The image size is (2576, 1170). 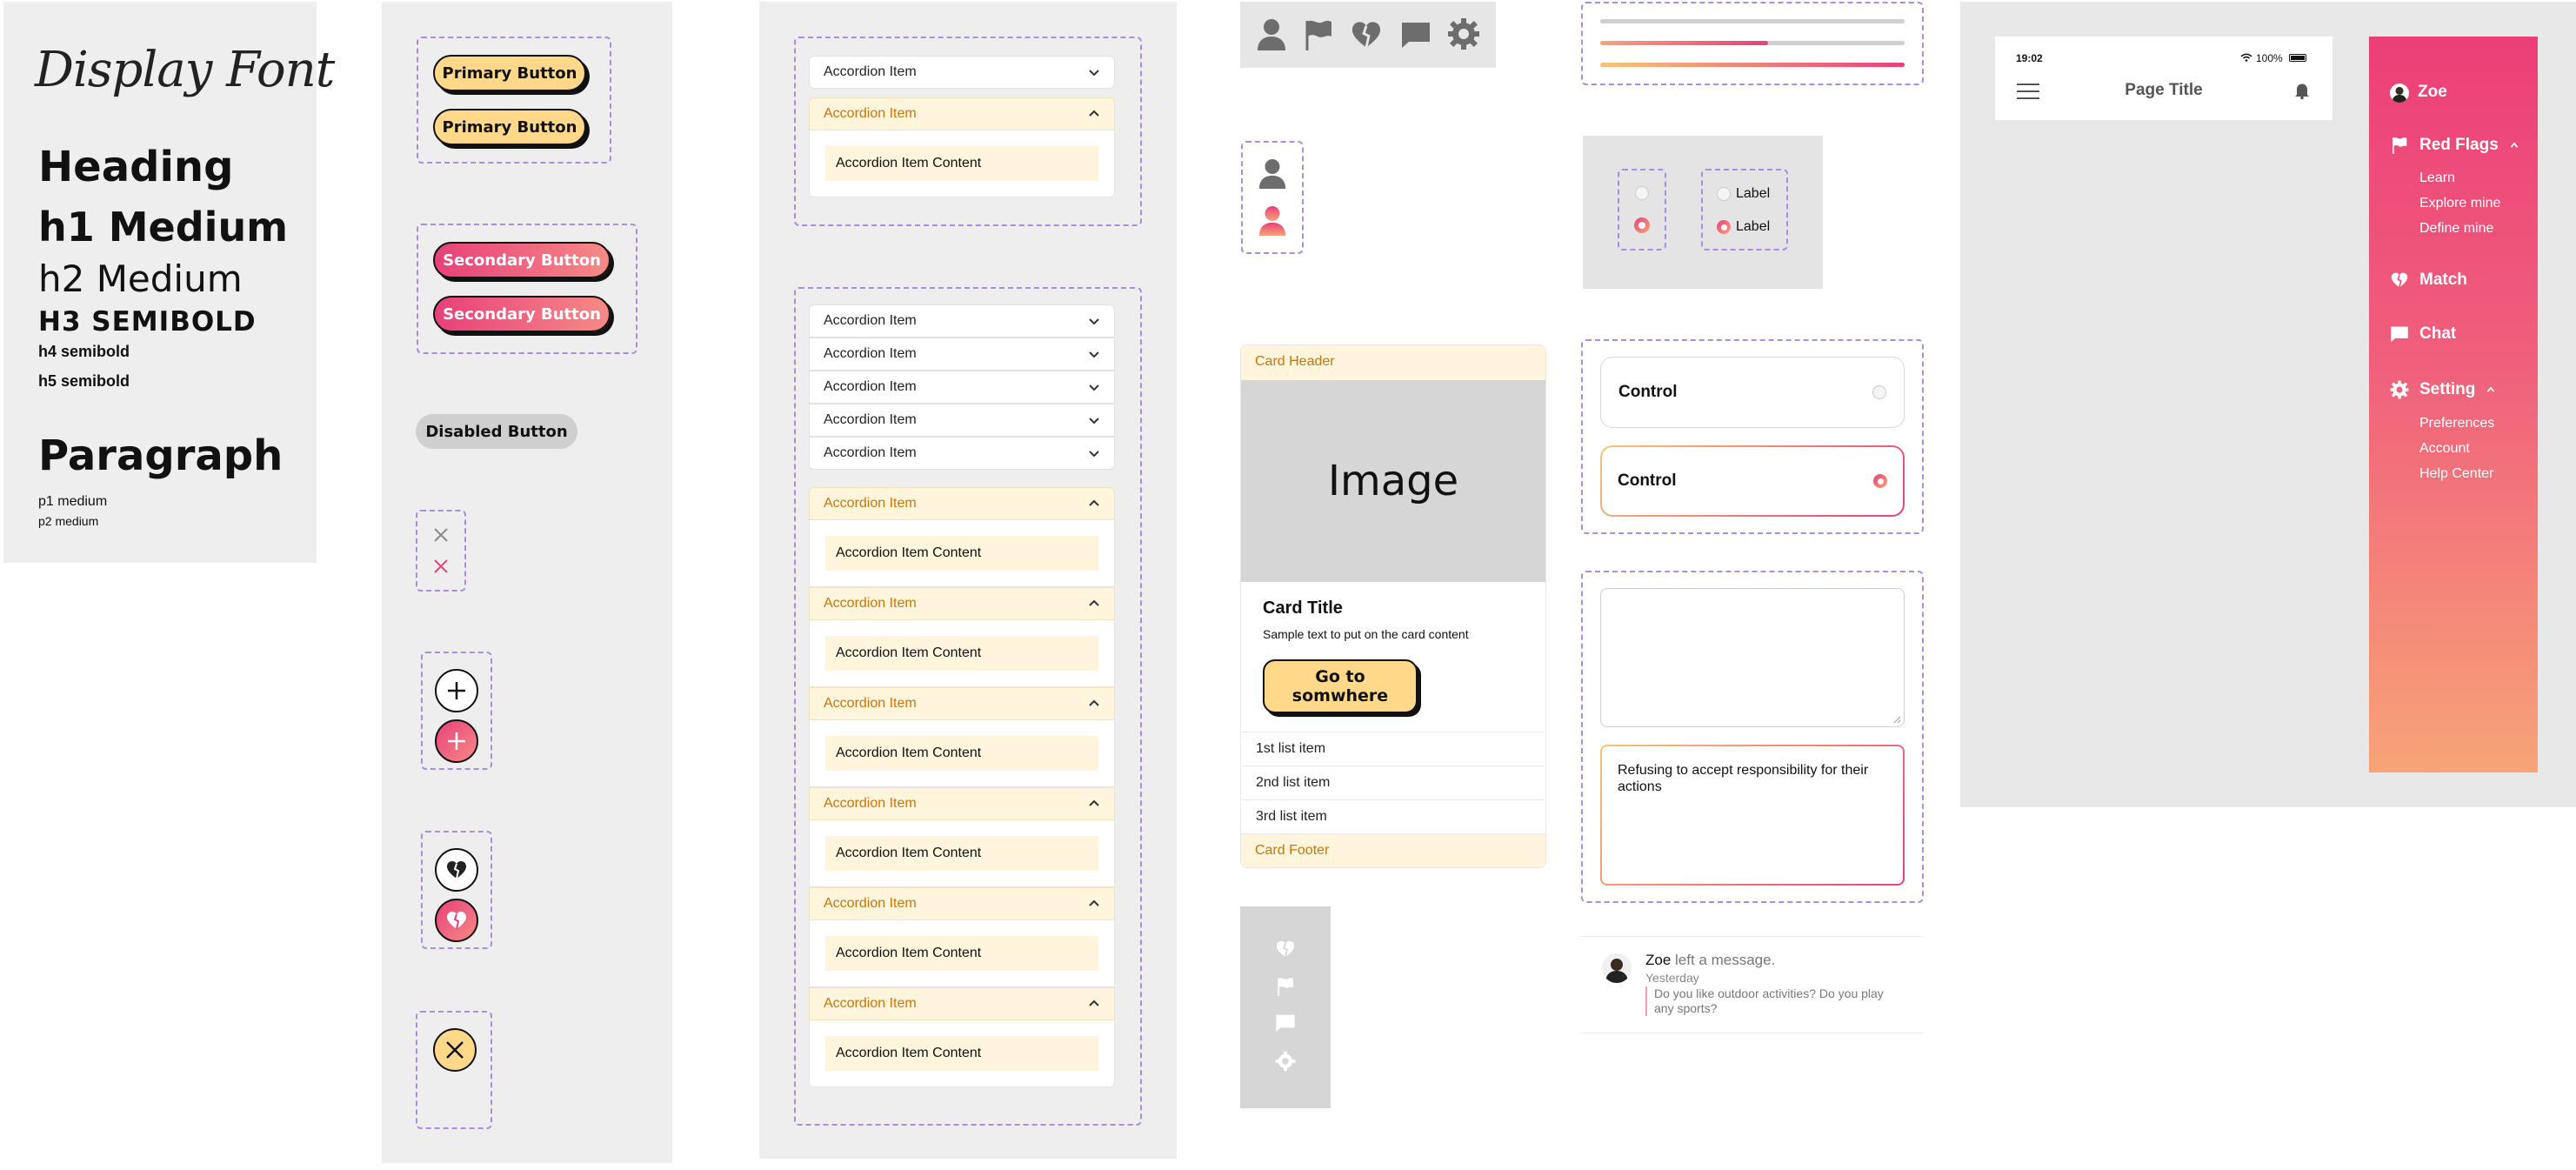 What do you see at coordinates (455, 1050) in the screenshot?
I see `dismiss-button` at bounding box center [455, 1050].